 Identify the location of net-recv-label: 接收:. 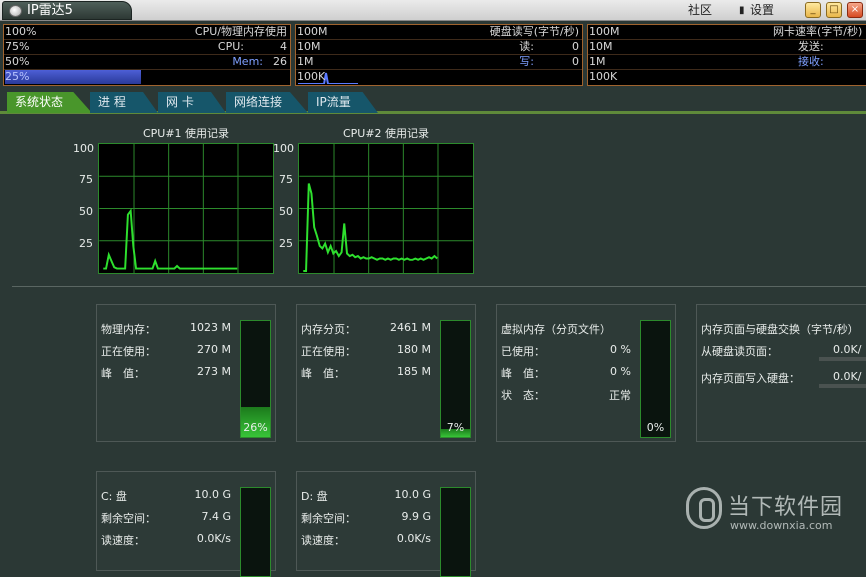
(811, 61).